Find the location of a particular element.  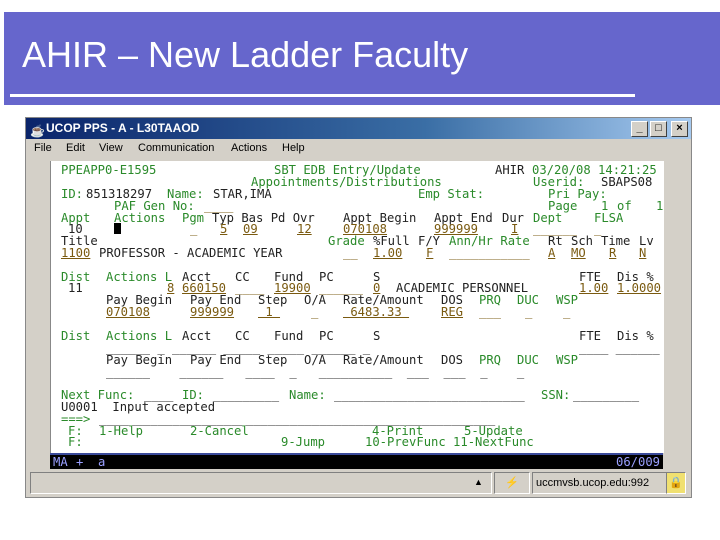

term-nf-name: __________________________ is located at coordinates (429, 395).